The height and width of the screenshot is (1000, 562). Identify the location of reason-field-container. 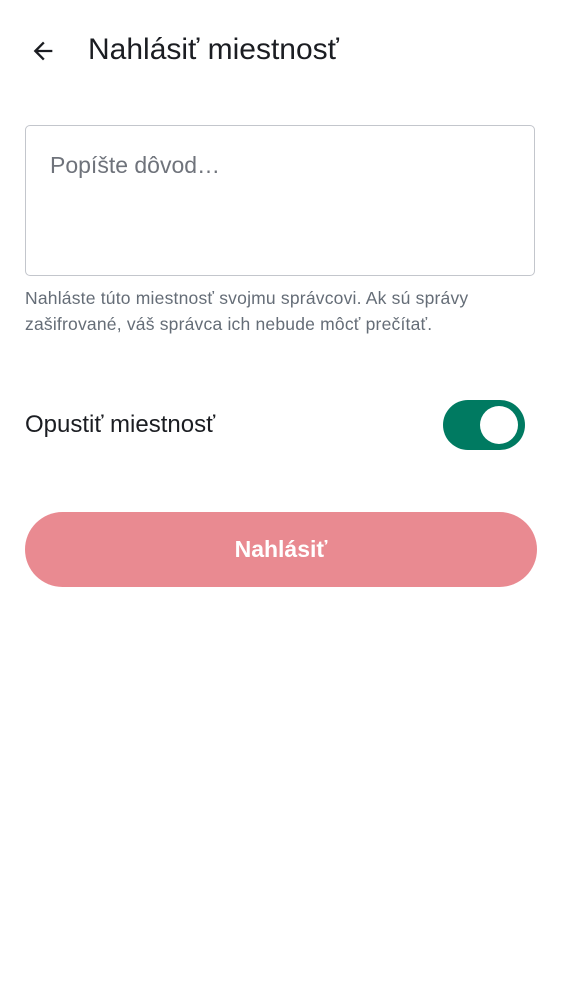
(280, 200).